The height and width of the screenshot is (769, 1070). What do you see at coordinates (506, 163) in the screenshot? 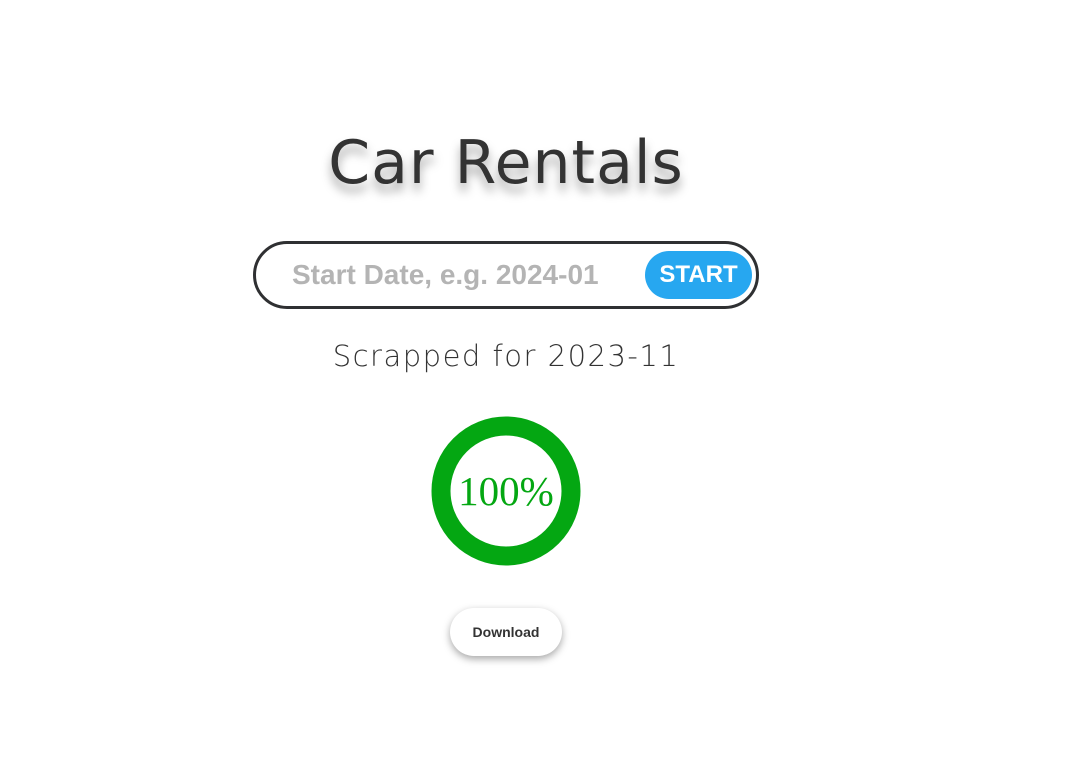
I see `page-title: Car Rentals` at bounding box center [506, 163].